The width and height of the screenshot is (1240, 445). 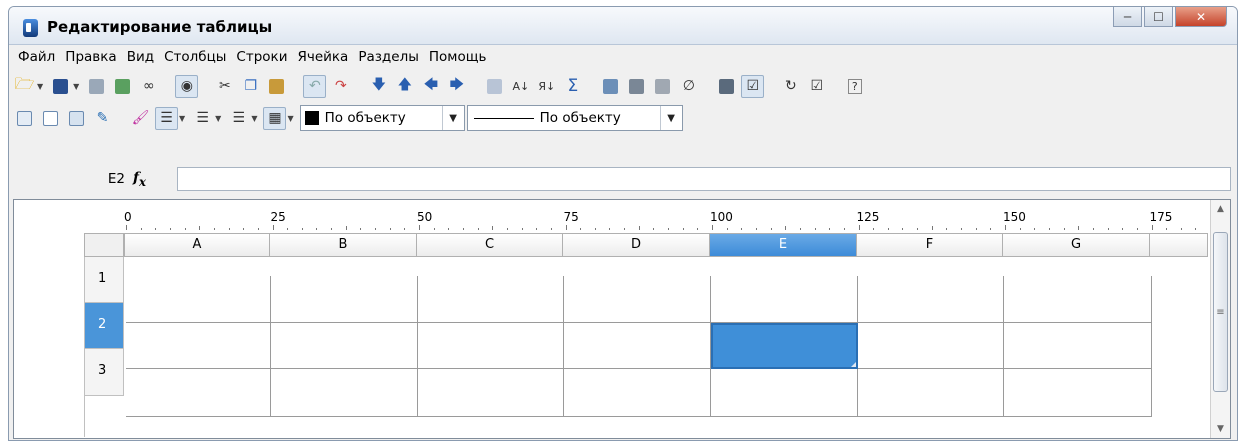 I want to click on column-header-a: A, so click(x=197, y=245).